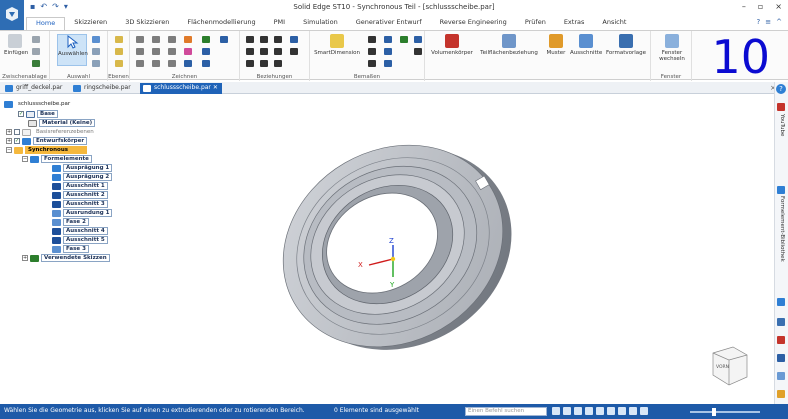 The height and width of the screenshot is (419, 788). Describe the element at coordinates (36, 63) in the screenshot. I see `format-painter-icon` at that location.